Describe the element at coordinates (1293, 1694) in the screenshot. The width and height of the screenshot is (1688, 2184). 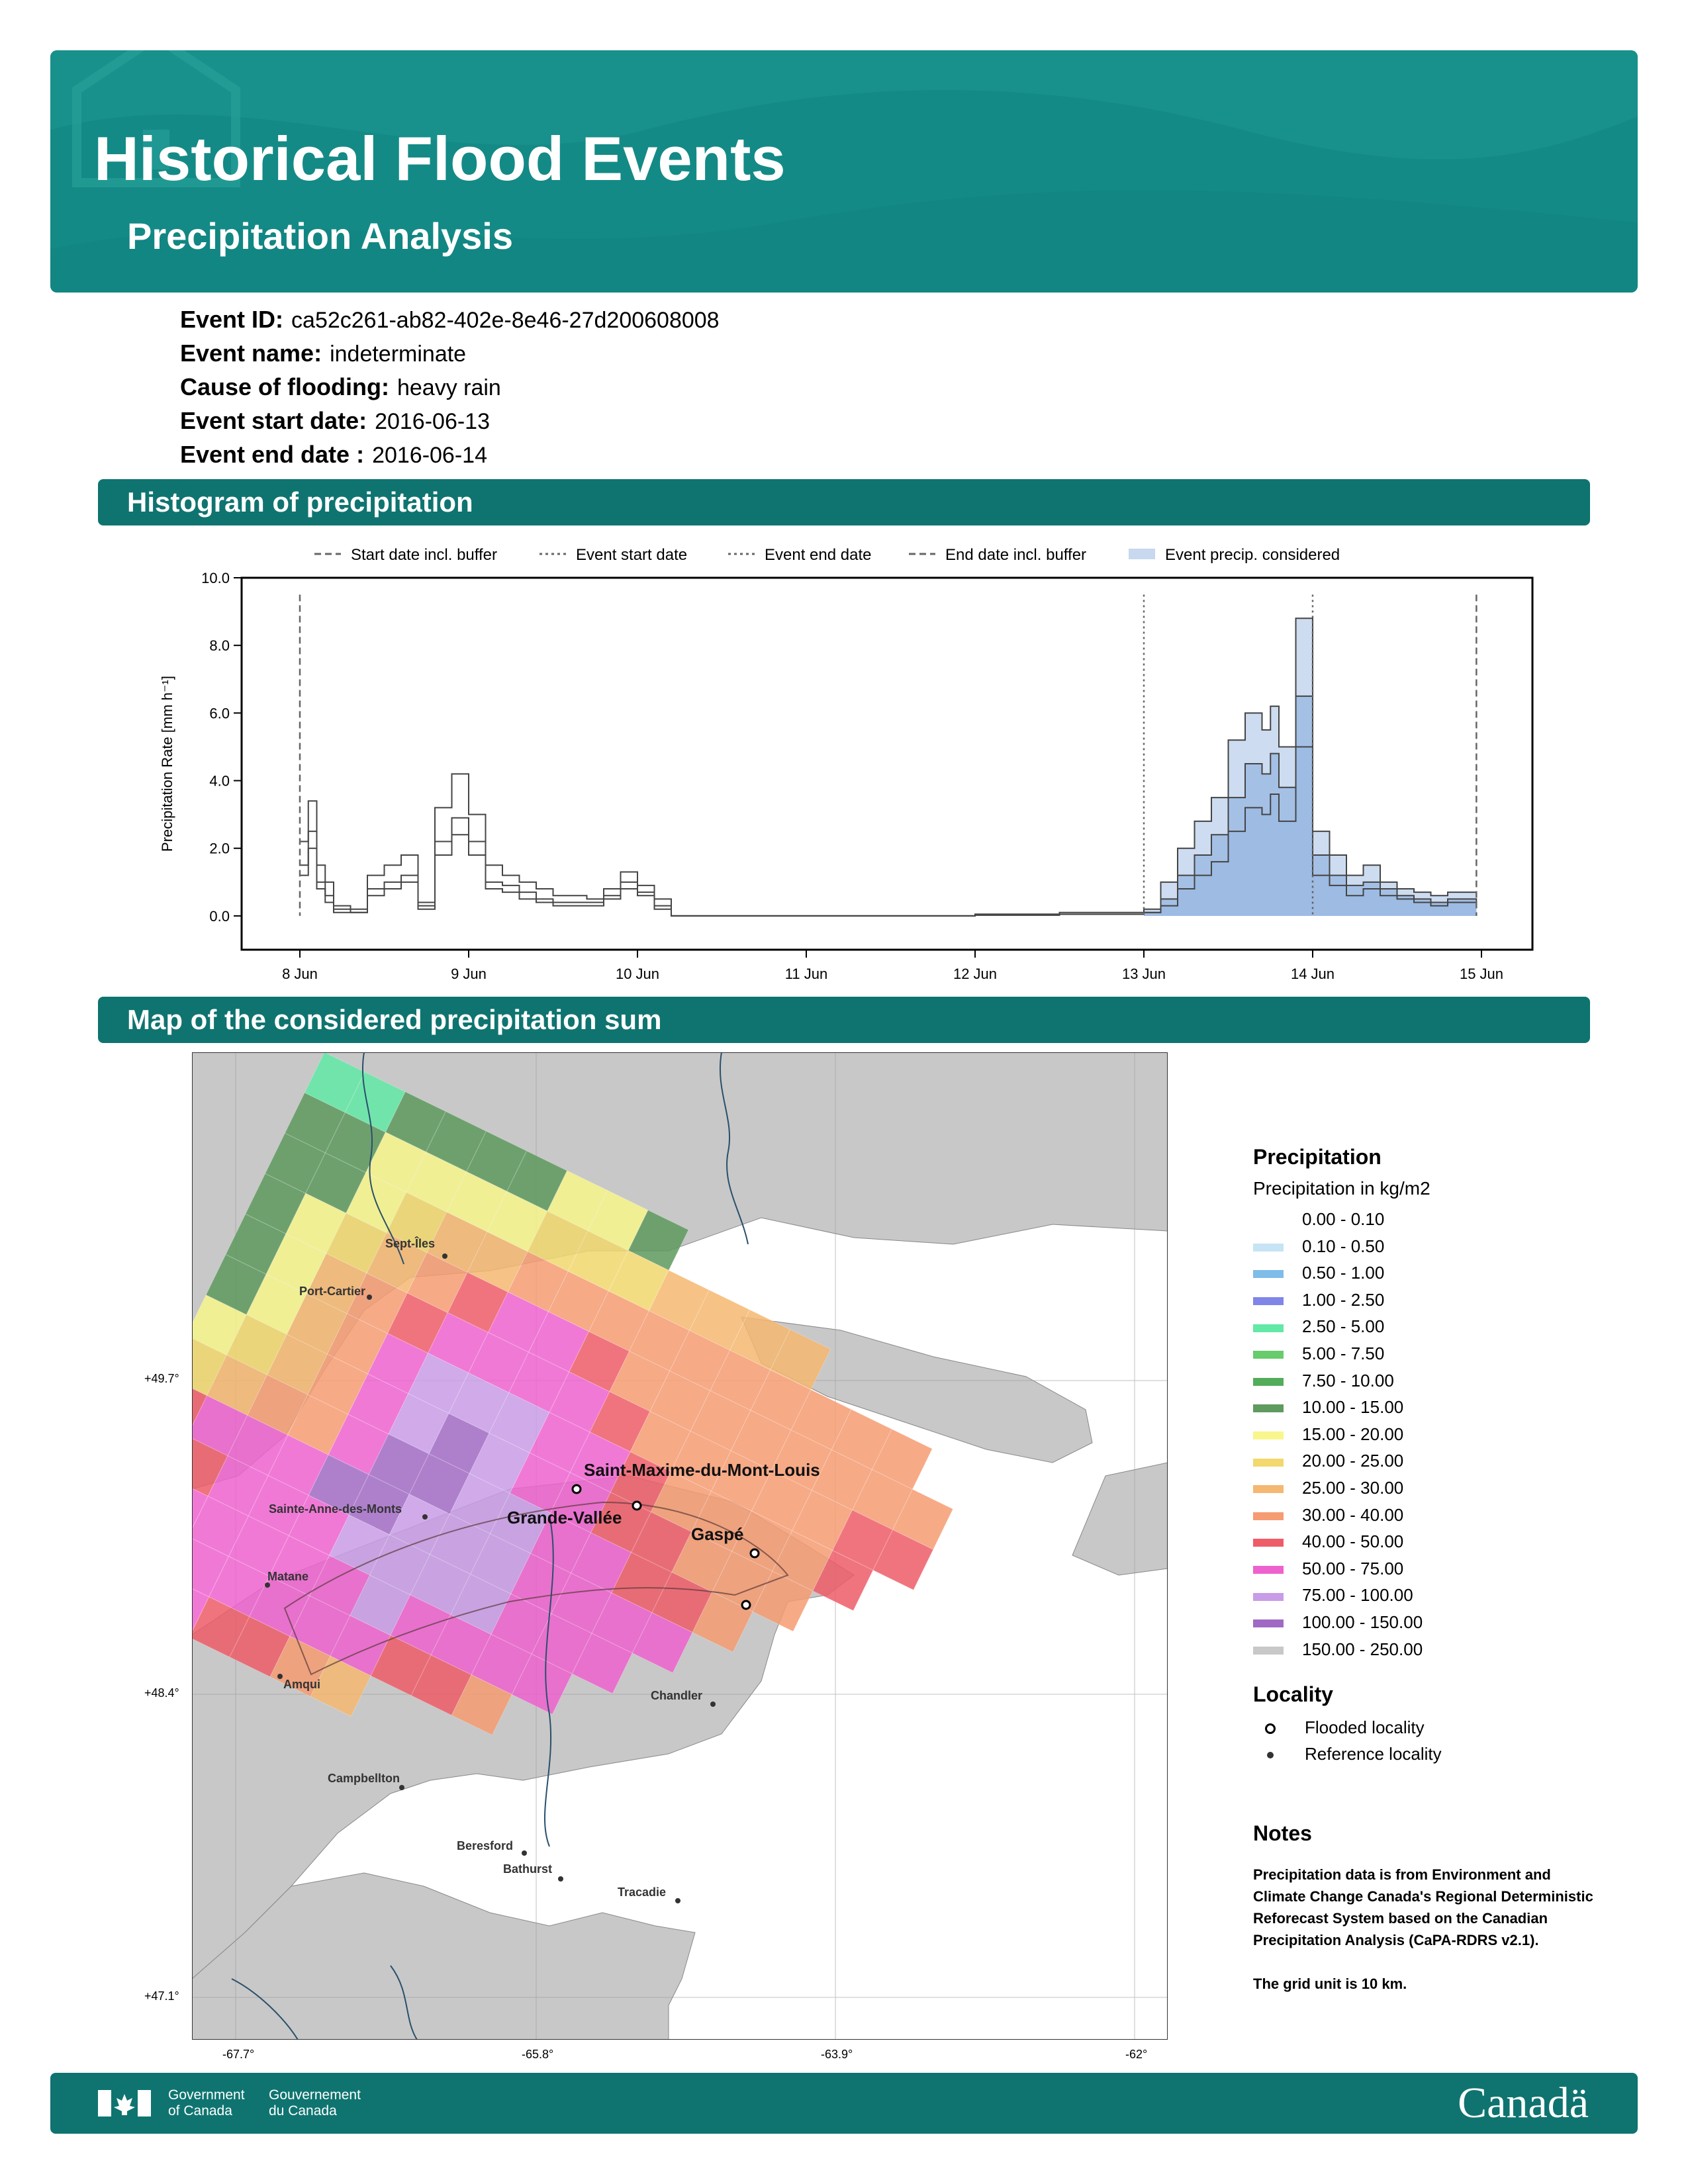
I see `locality-legend-title: Locality` at that location.